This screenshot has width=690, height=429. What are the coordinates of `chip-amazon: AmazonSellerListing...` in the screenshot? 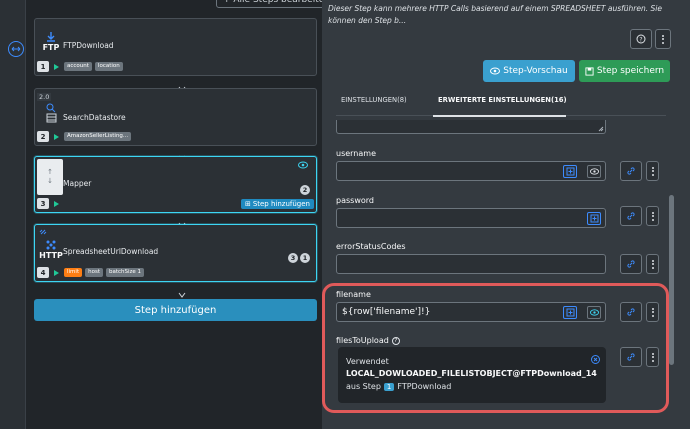 It's located at (98, 136).